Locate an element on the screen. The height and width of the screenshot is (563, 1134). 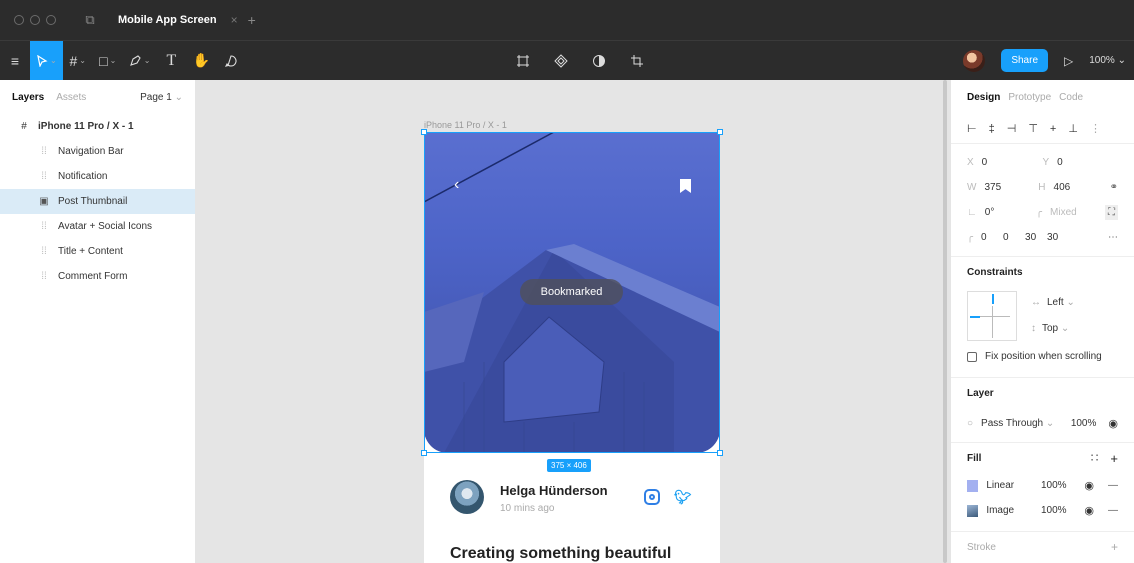
author-name: Helga Hünderson is located at coordinates (554, 490).